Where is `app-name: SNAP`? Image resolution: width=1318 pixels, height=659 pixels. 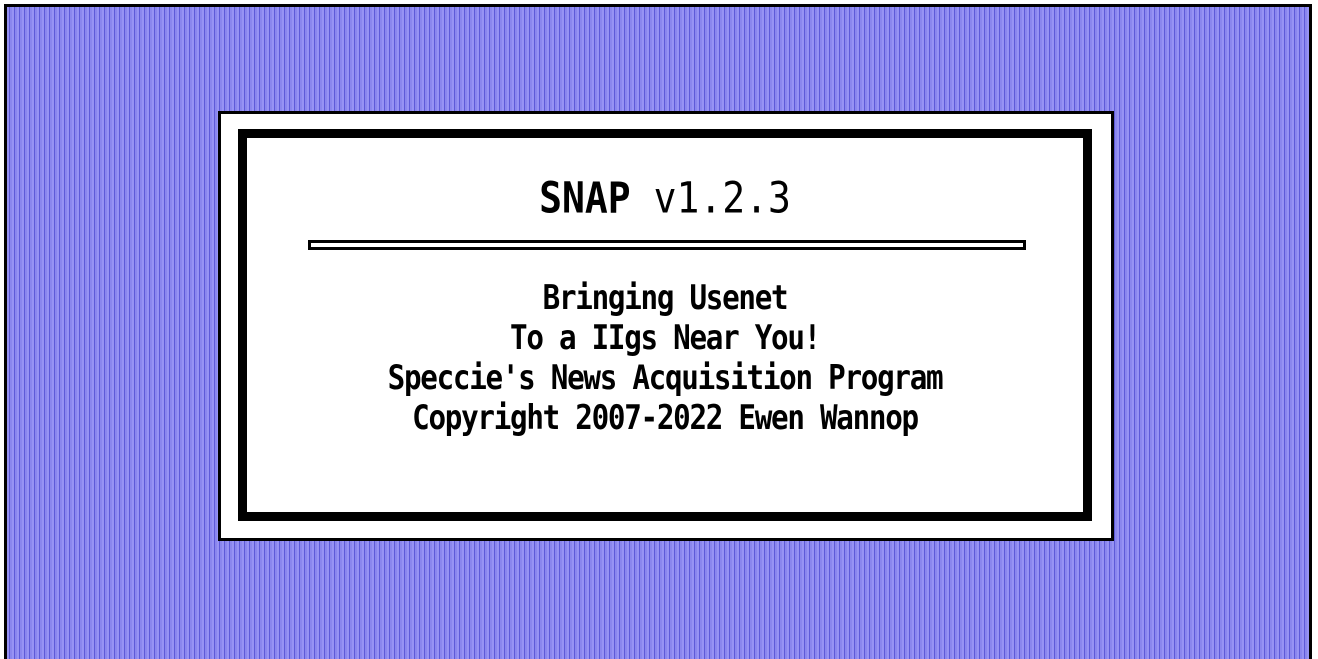
app-name: SNAP is located at coordinates (585, 198).